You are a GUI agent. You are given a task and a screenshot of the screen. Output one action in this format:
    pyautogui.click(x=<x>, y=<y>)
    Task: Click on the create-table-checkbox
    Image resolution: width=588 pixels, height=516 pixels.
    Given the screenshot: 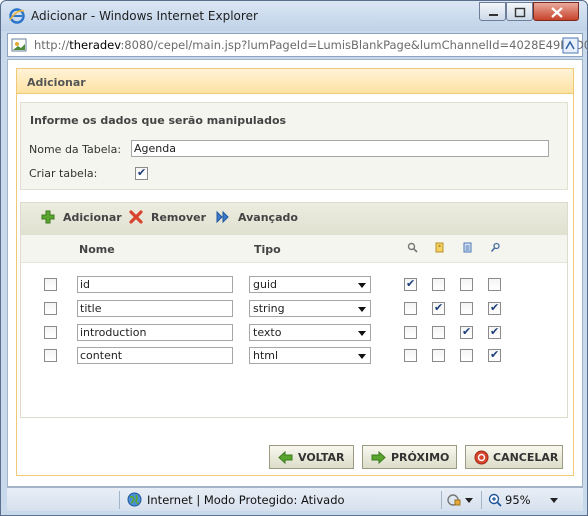 What is the action you would take?
    pyautogui.click(x=141, y=173)
    